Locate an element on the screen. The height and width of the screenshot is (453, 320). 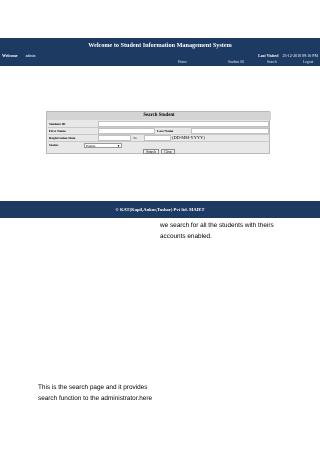
name-row: First Name Last Name is located at coordinates (159, 131).